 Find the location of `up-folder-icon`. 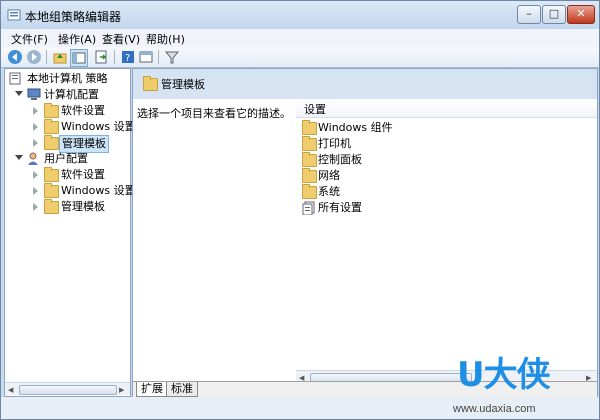

up-folder-icon is located at coordinates (60, 57).